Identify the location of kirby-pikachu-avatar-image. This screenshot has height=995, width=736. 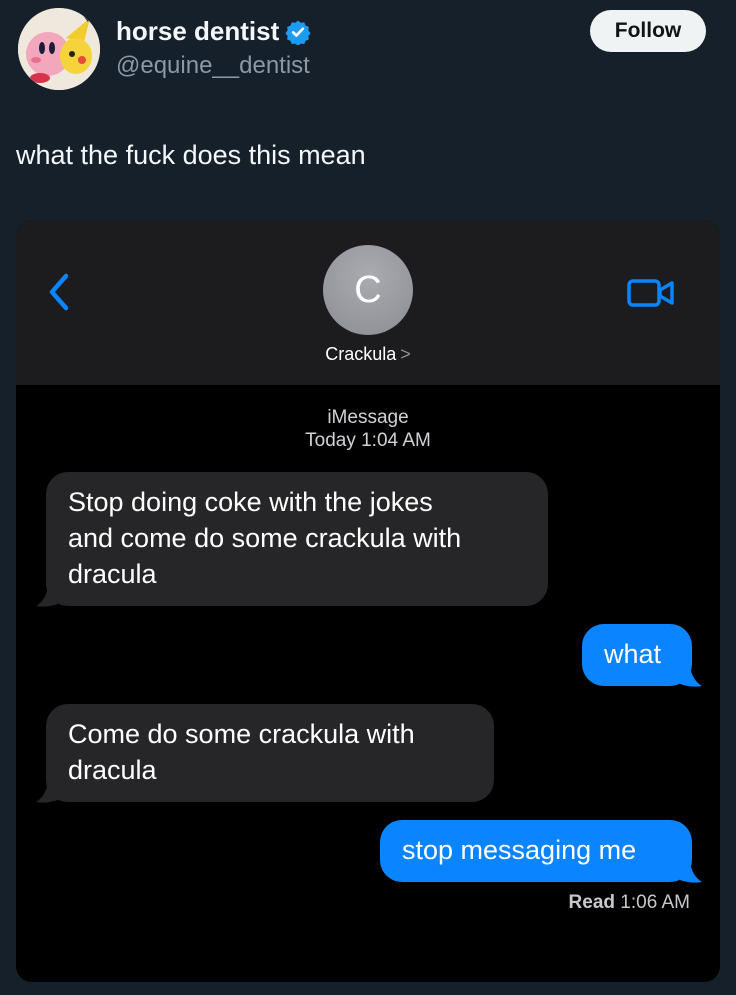
(59, 49).